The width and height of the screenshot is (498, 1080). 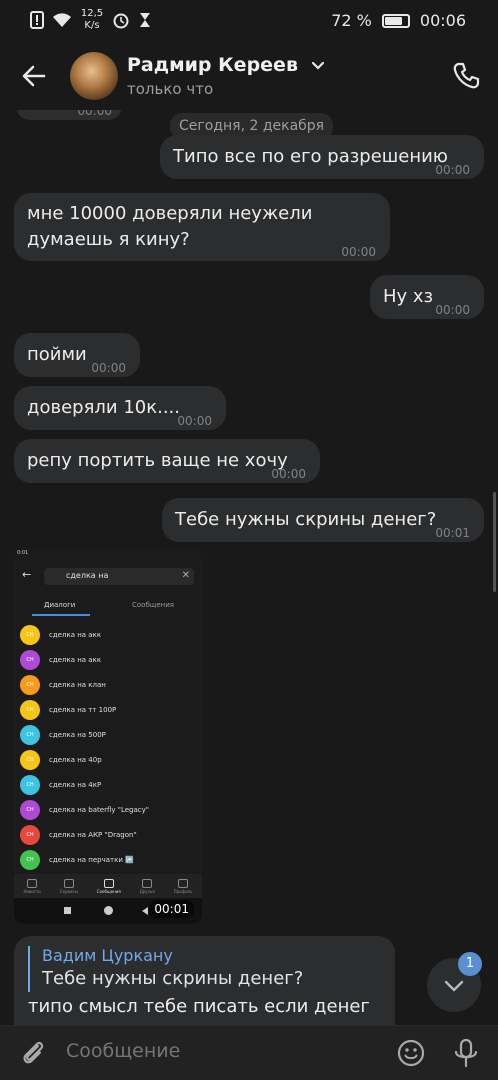 I want to click on image-result-row: СН сделка на 40р, so click(x=111, y=759).